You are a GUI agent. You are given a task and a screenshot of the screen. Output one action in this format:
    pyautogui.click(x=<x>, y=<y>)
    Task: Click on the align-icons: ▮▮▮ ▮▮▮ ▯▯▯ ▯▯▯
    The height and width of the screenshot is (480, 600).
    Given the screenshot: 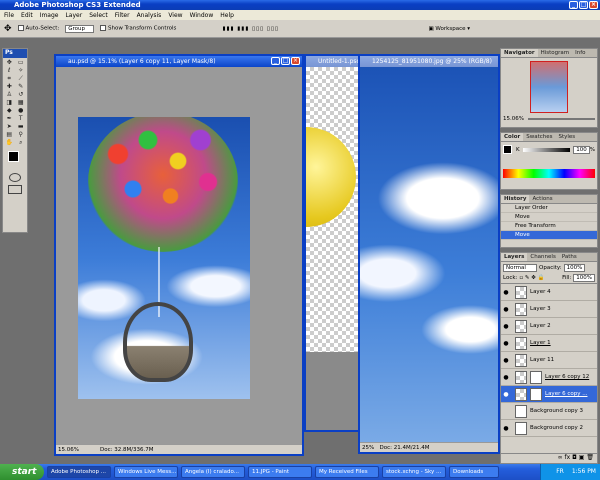 What is the action you would take?
    pyautogui.click(x=250, y=29)
    